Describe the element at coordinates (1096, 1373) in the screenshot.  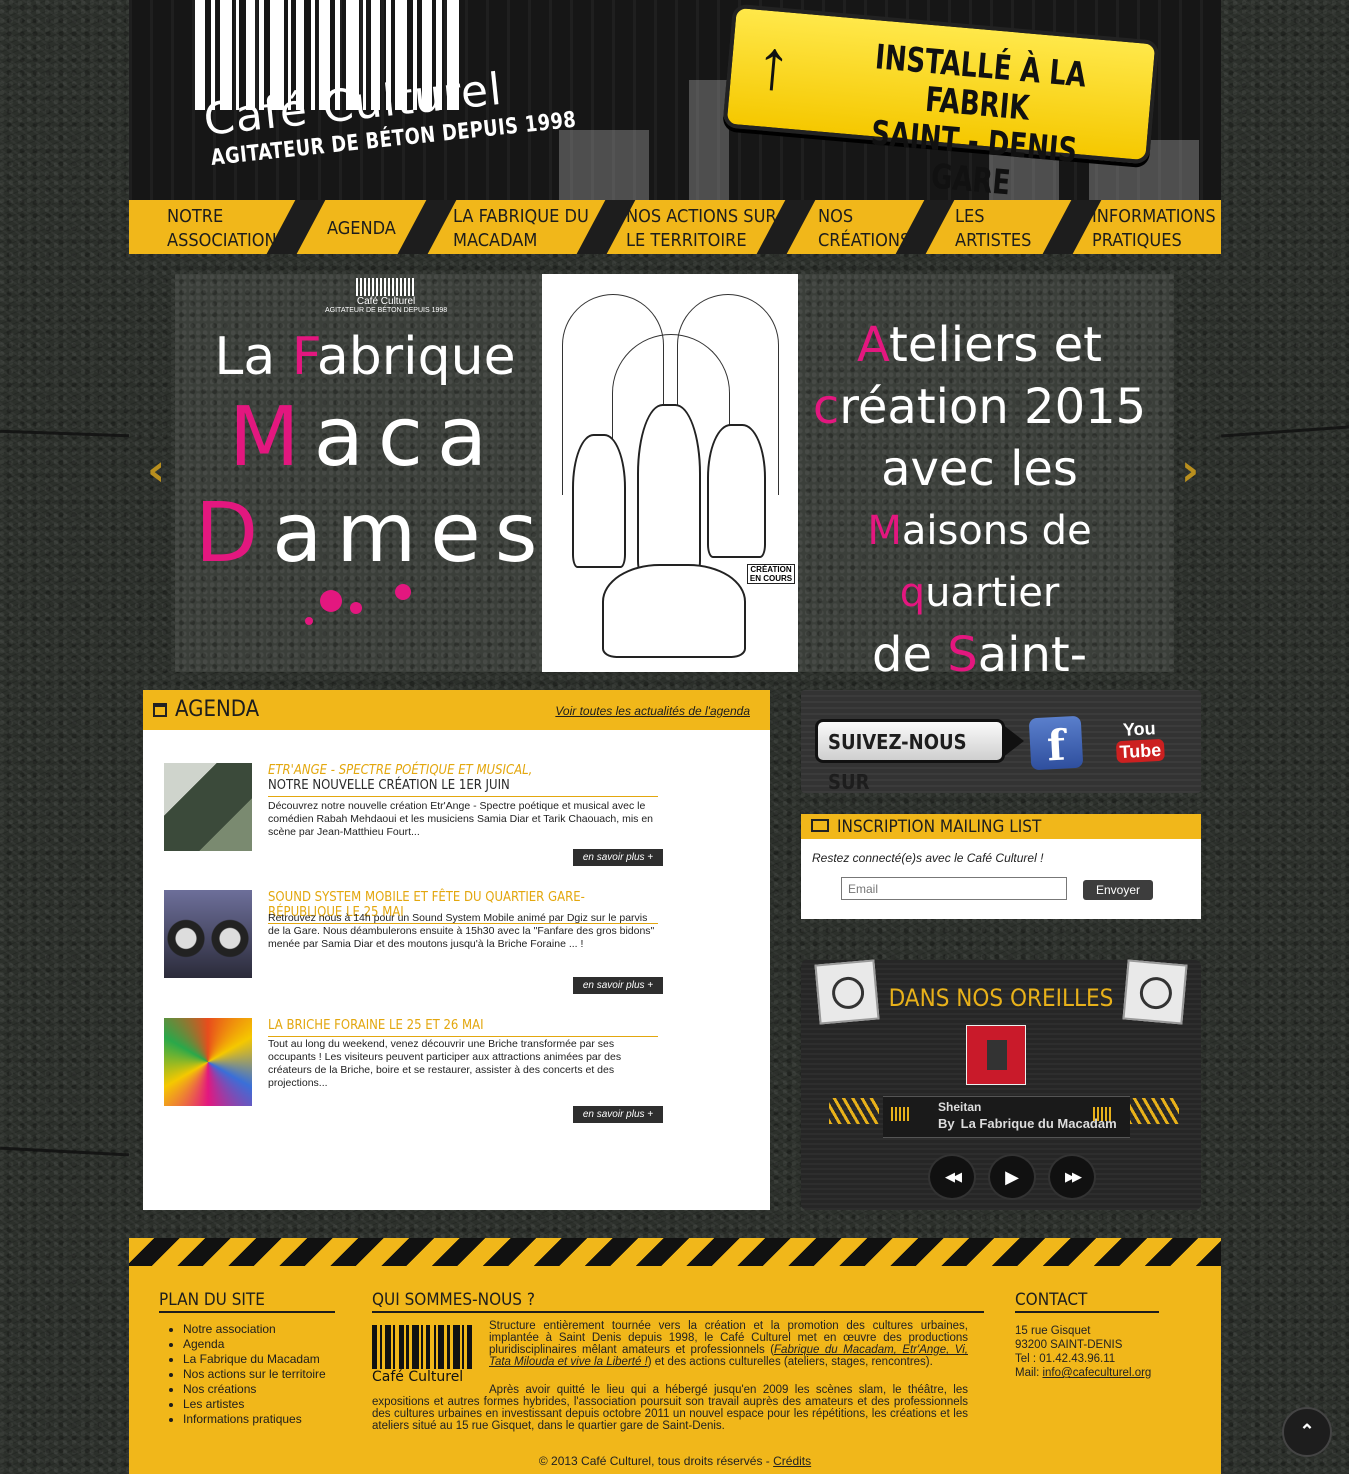
I see `email-link: info@cafeculturel.org` at that location.